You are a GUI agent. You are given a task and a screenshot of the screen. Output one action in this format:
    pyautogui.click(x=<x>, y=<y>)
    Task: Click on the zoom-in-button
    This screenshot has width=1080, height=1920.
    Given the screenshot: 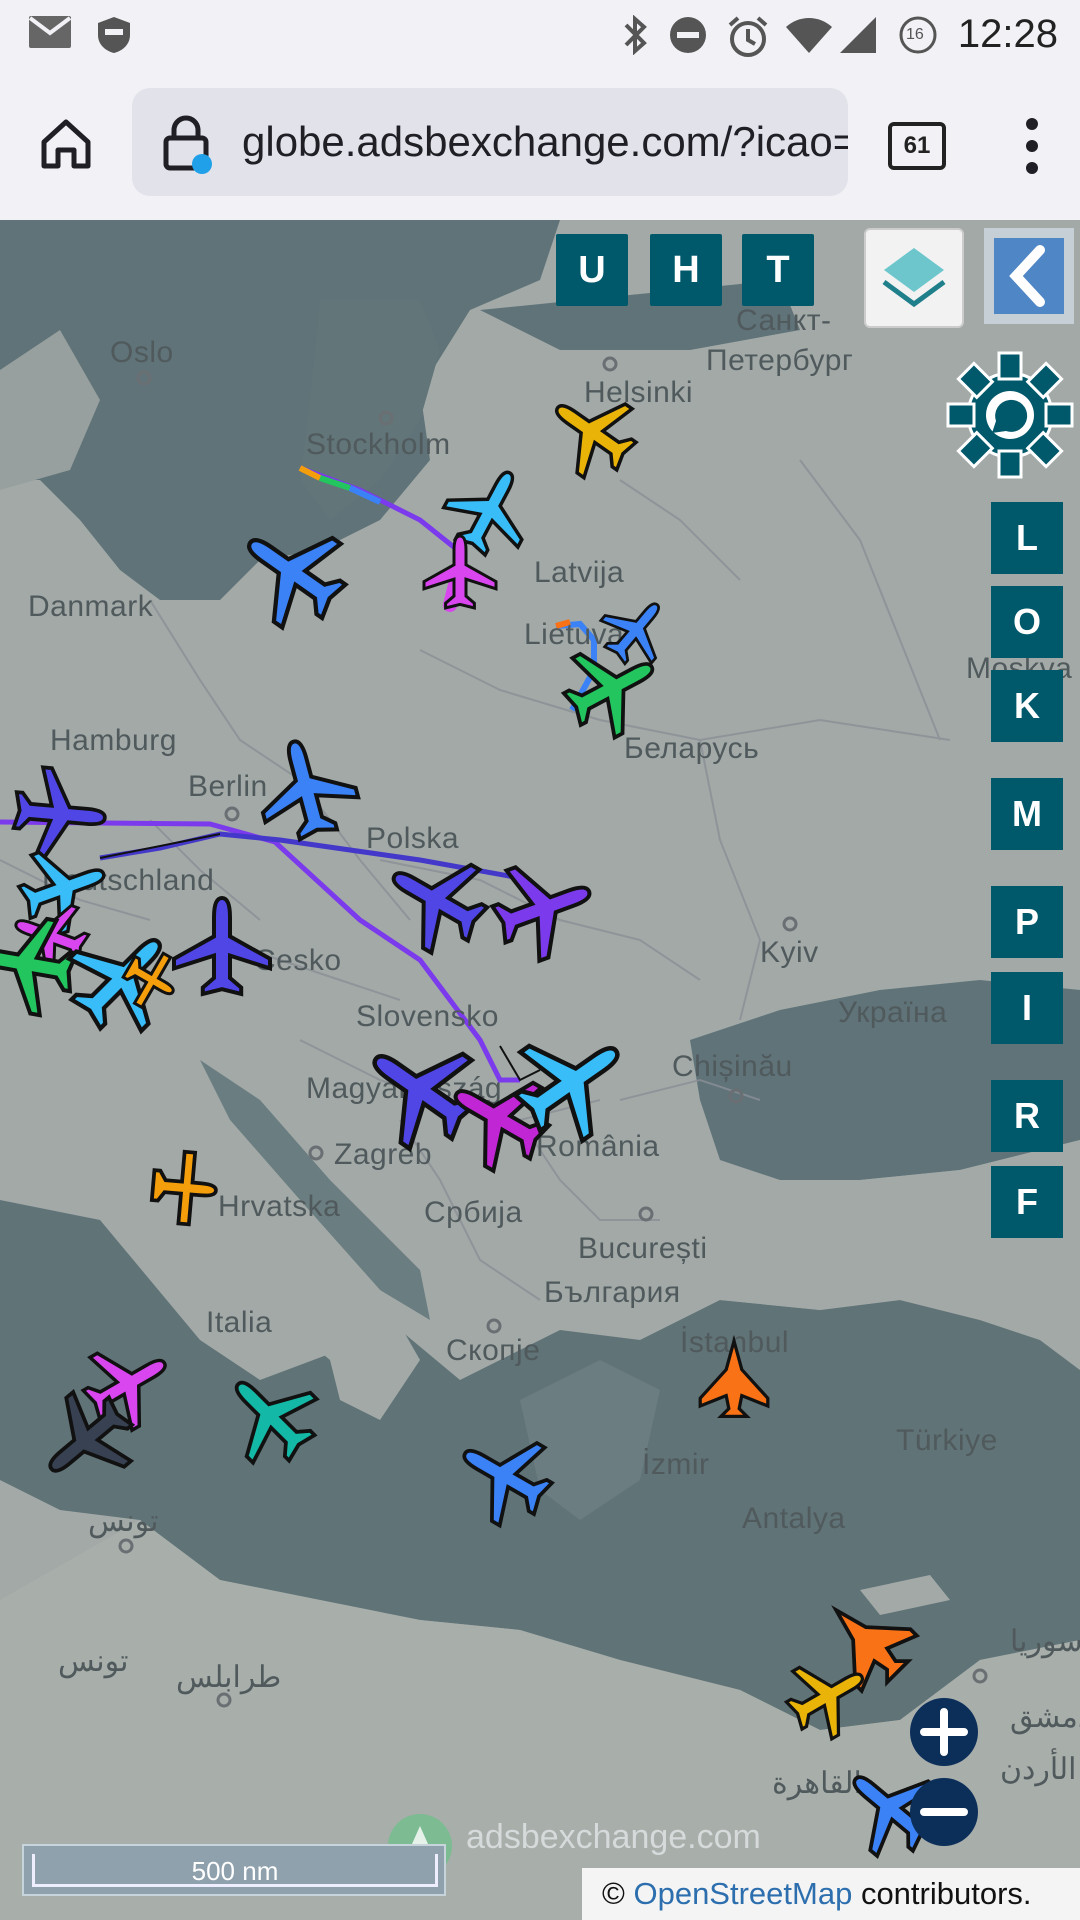 What is the action you would take?
    pyautogui.click(x=944, y=1732)
    